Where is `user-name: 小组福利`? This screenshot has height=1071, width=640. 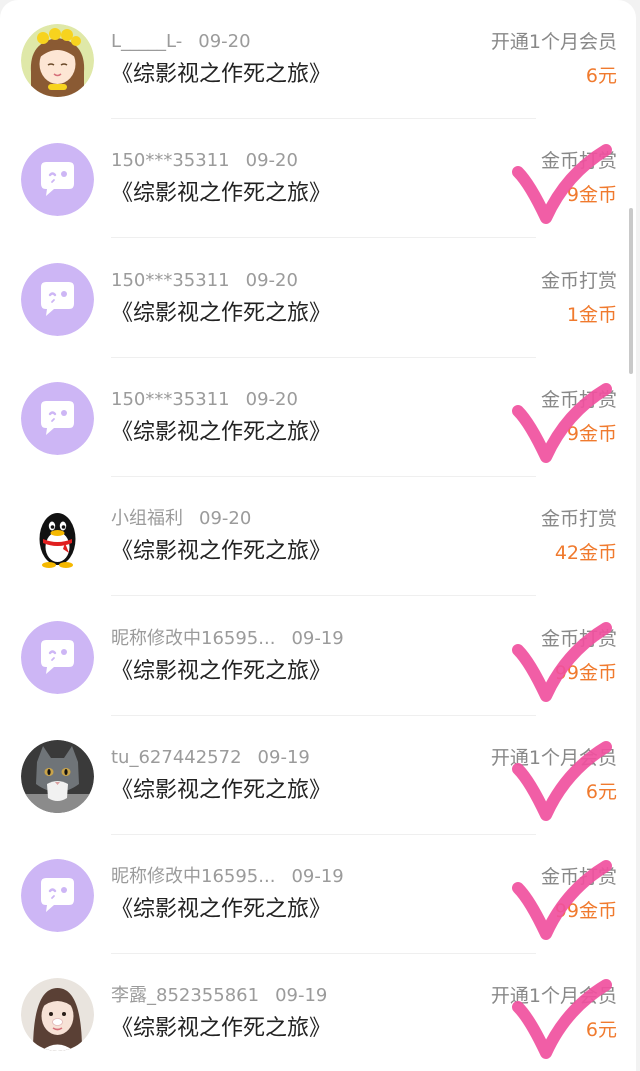
user-name: 小组福利 is located at coordinates (147, 518).